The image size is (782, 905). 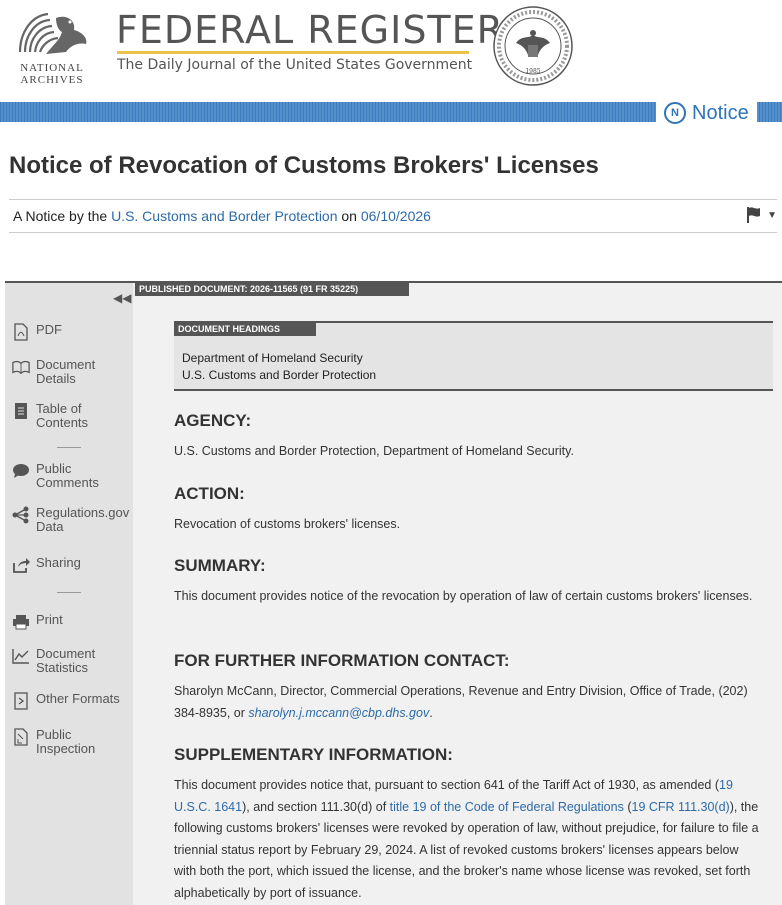 I want to click on sidebar-item-public-inspection: Public Inspection, so click(x=57, y=742).